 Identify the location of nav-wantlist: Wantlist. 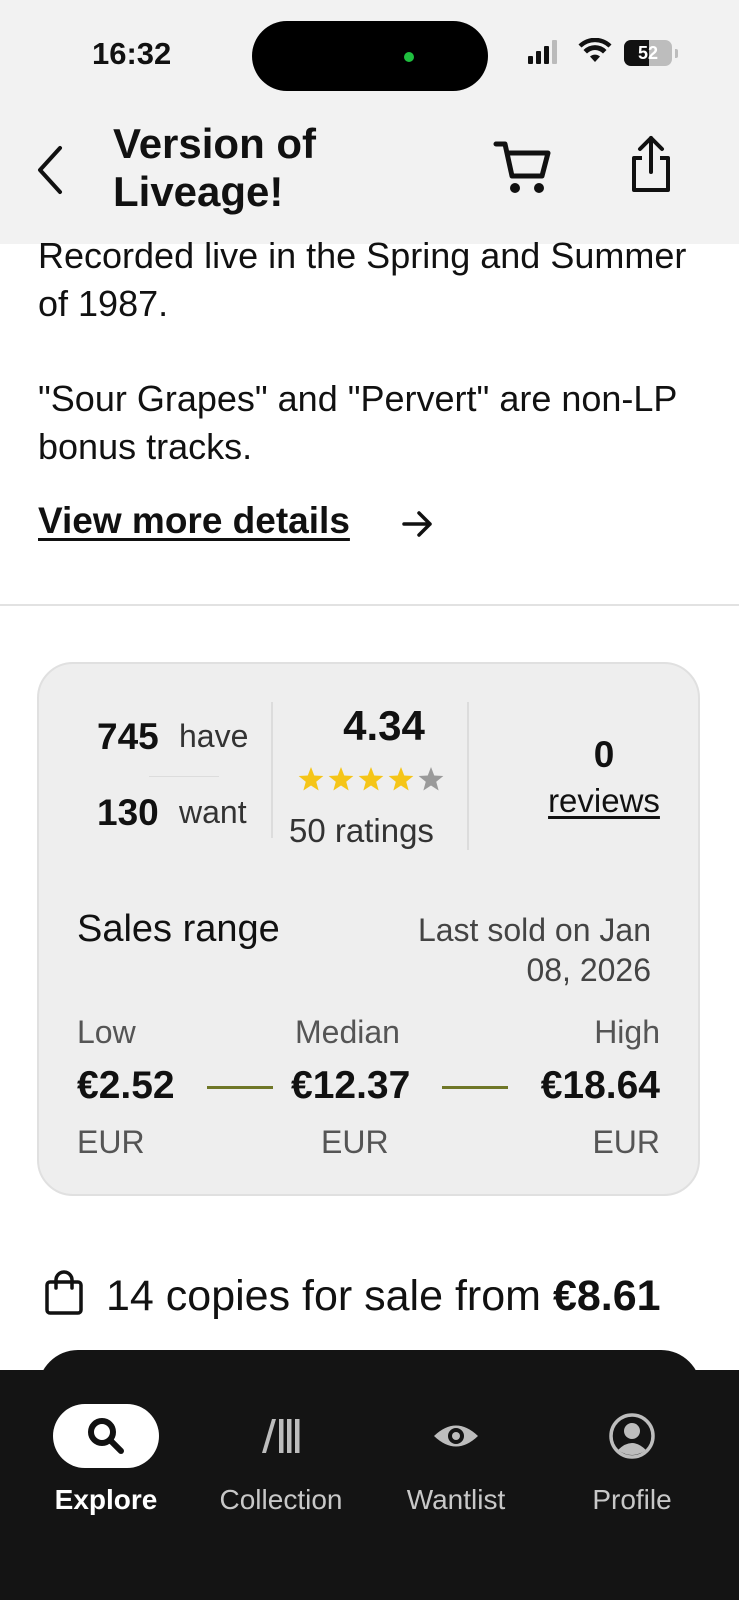
(456, 1445).